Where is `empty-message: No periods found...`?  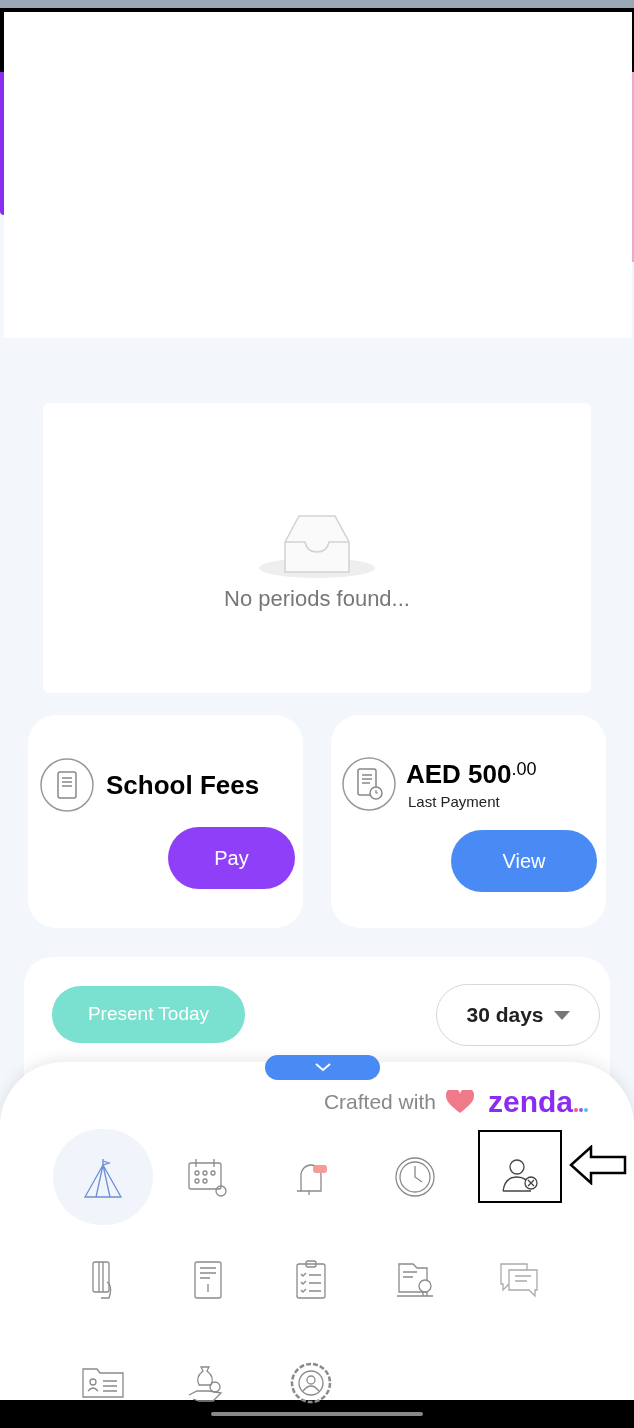 empty-message: No periods found... is located at coordinates (317, 598).